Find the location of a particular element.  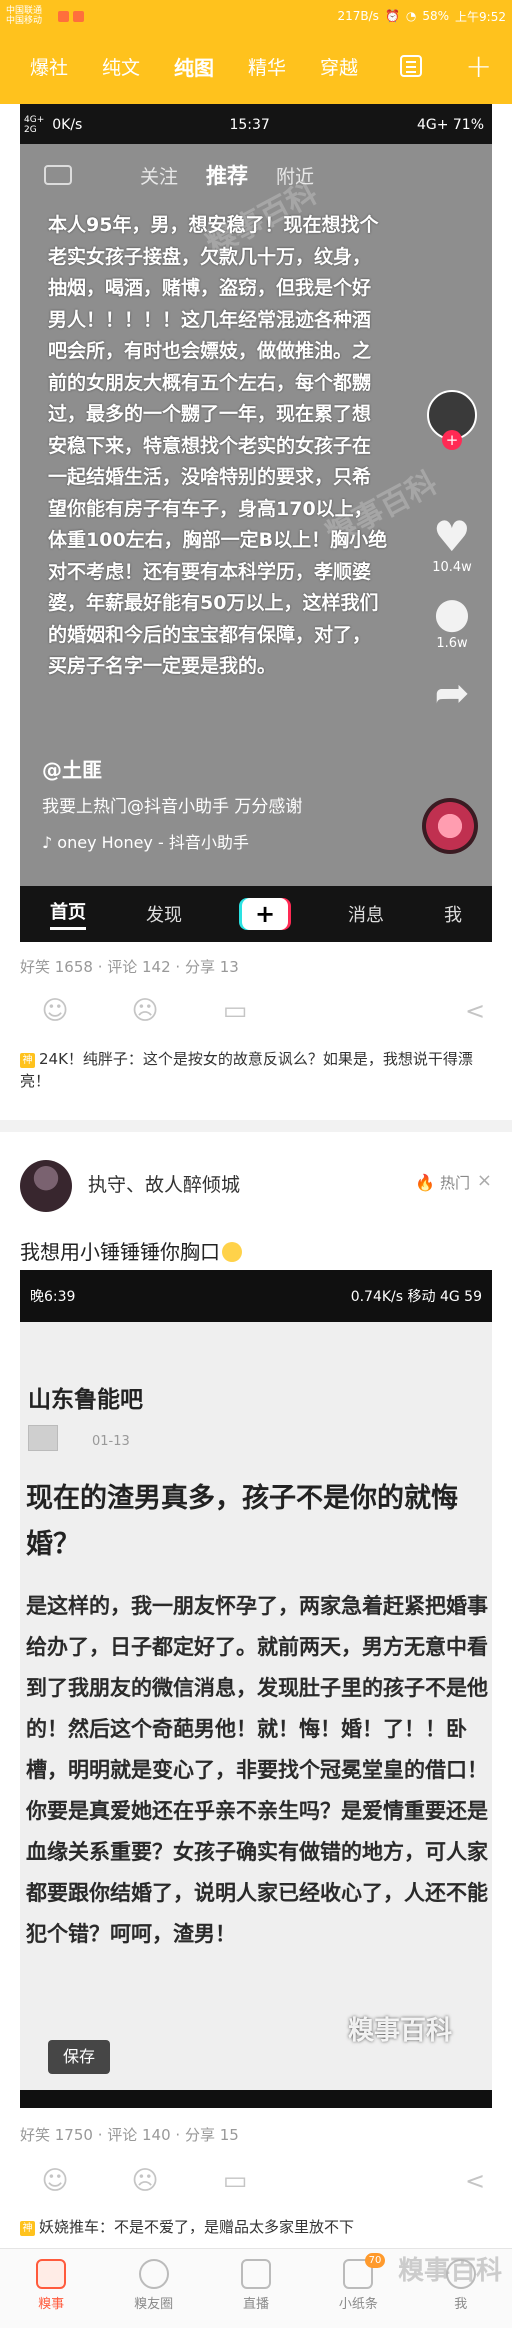

phone-status-right: 0.74K/s 移动 4G 59 is located at coordinates (416, 1297).